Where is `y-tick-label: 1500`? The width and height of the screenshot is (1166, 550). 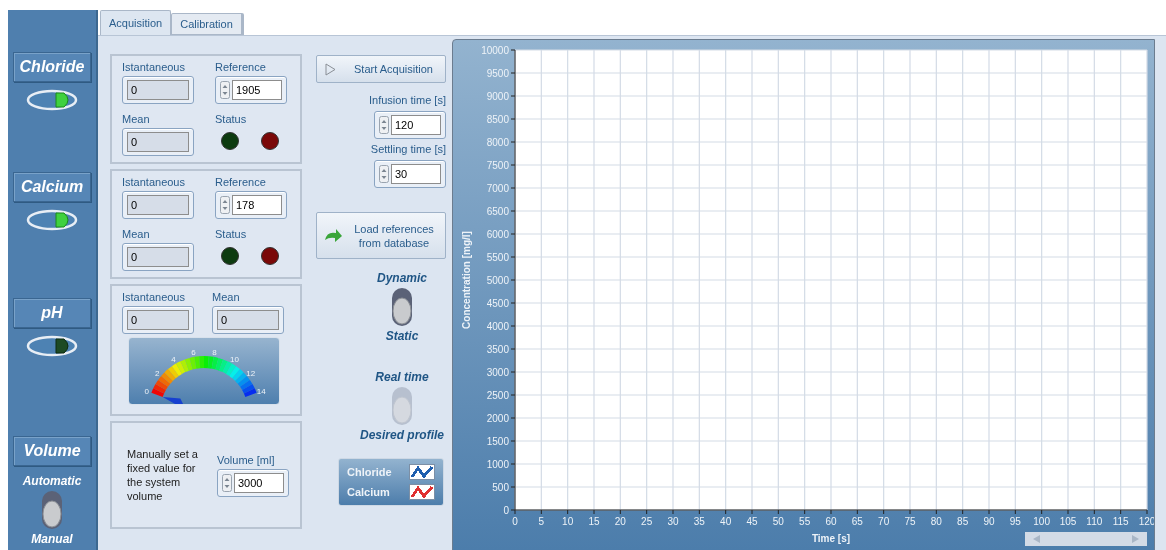
y-tick-label: 1500 is located at coordinates (497, 441).